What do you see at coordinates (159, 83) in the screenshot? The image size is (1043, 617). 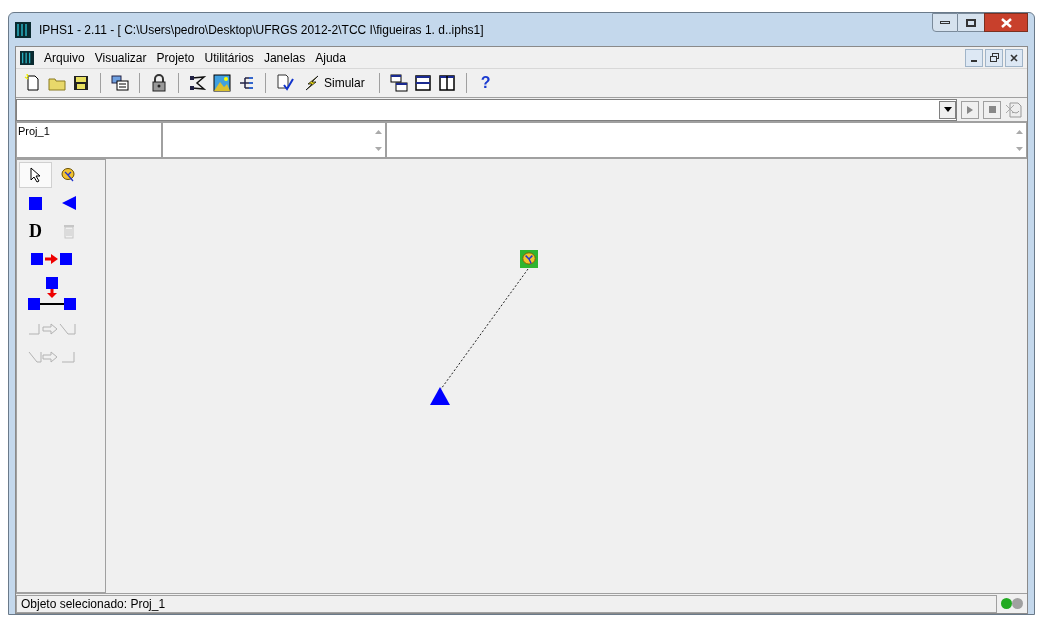 I see `padlock-icon` at bounding box center [159, 83].